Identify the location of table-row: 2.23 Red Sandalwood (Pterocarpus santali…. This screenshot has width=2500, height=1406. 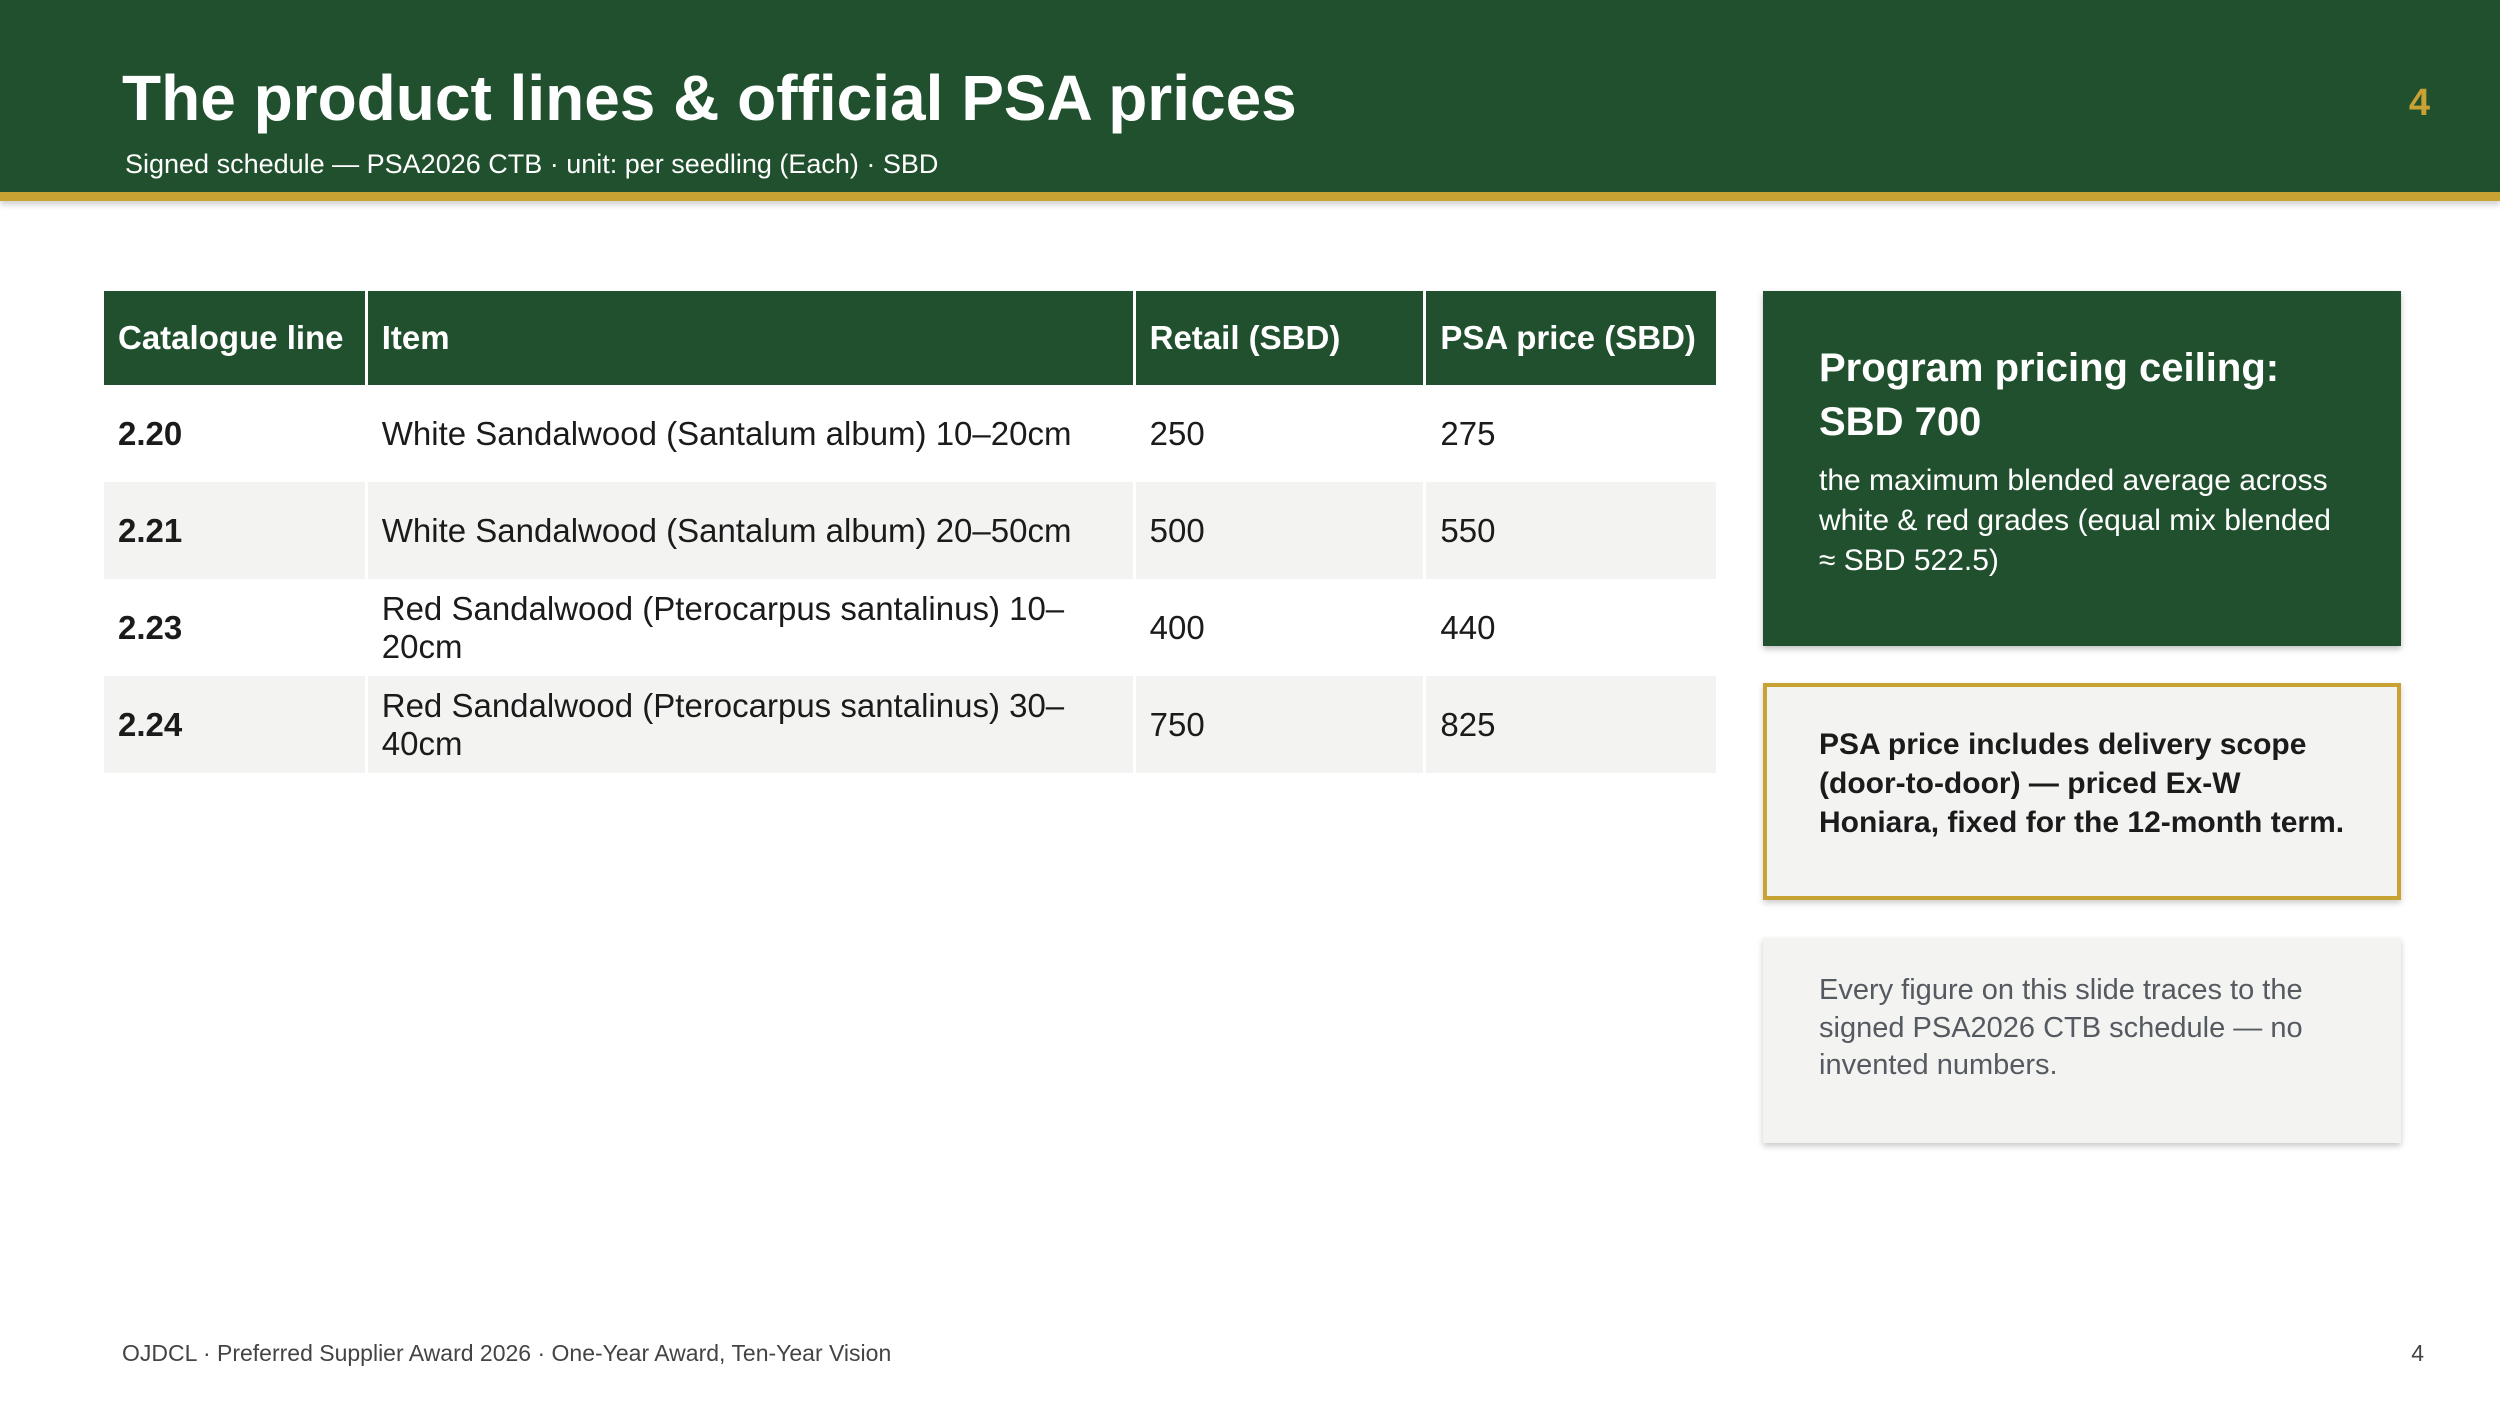
(910, 627).